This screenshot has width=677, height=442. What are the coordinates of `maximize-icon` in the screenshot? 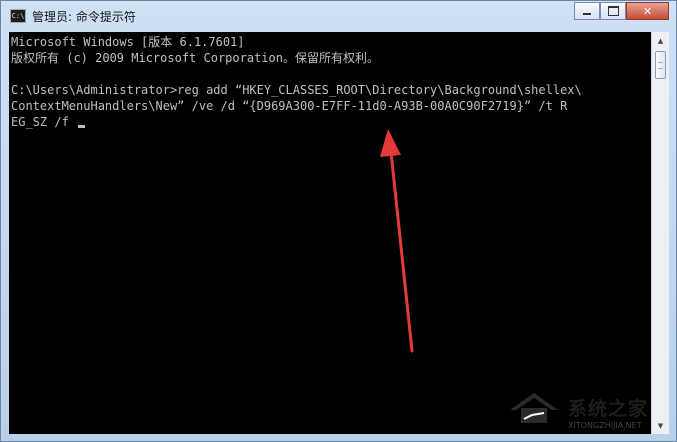 It's located at (613, 11).